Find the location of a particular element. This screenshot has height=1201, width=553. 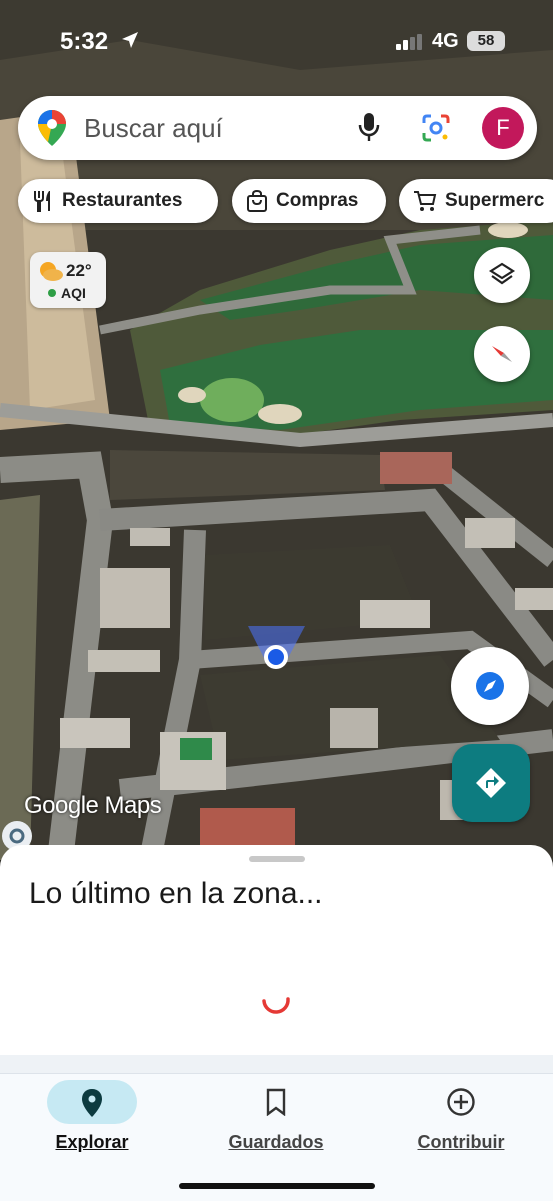

nav-saved: Guardados is located at coordinates (276, 1124).